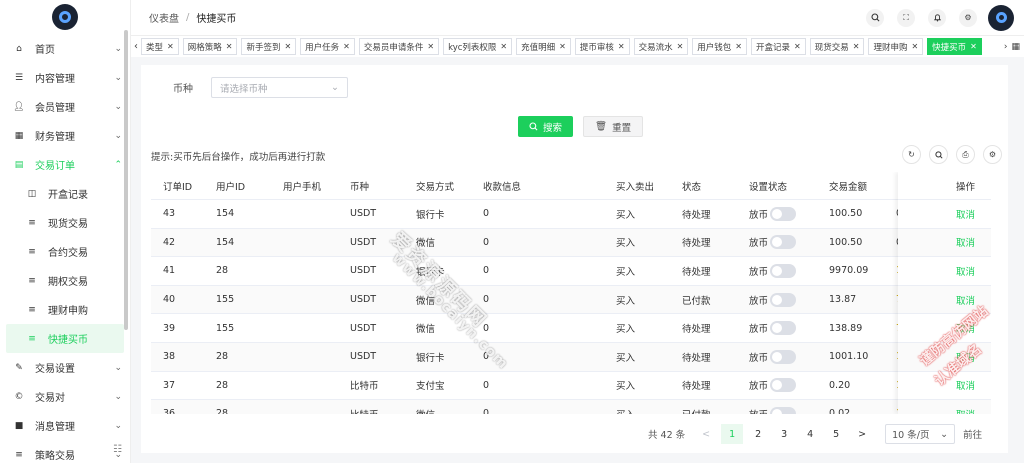 This screenshot has height=463, width=1024. What do you see at coordinates (1015, 47) in the screenshot?
I see `grid-icon: ▦` at bounding box center [1015, 47].